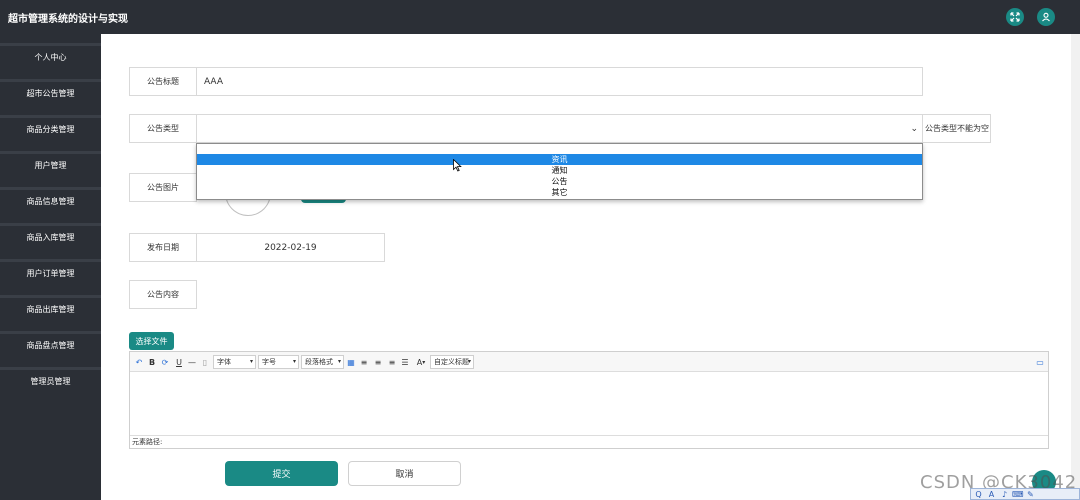  I want to click on ime-handwrite-icon: ✎, so click(1030, 494).